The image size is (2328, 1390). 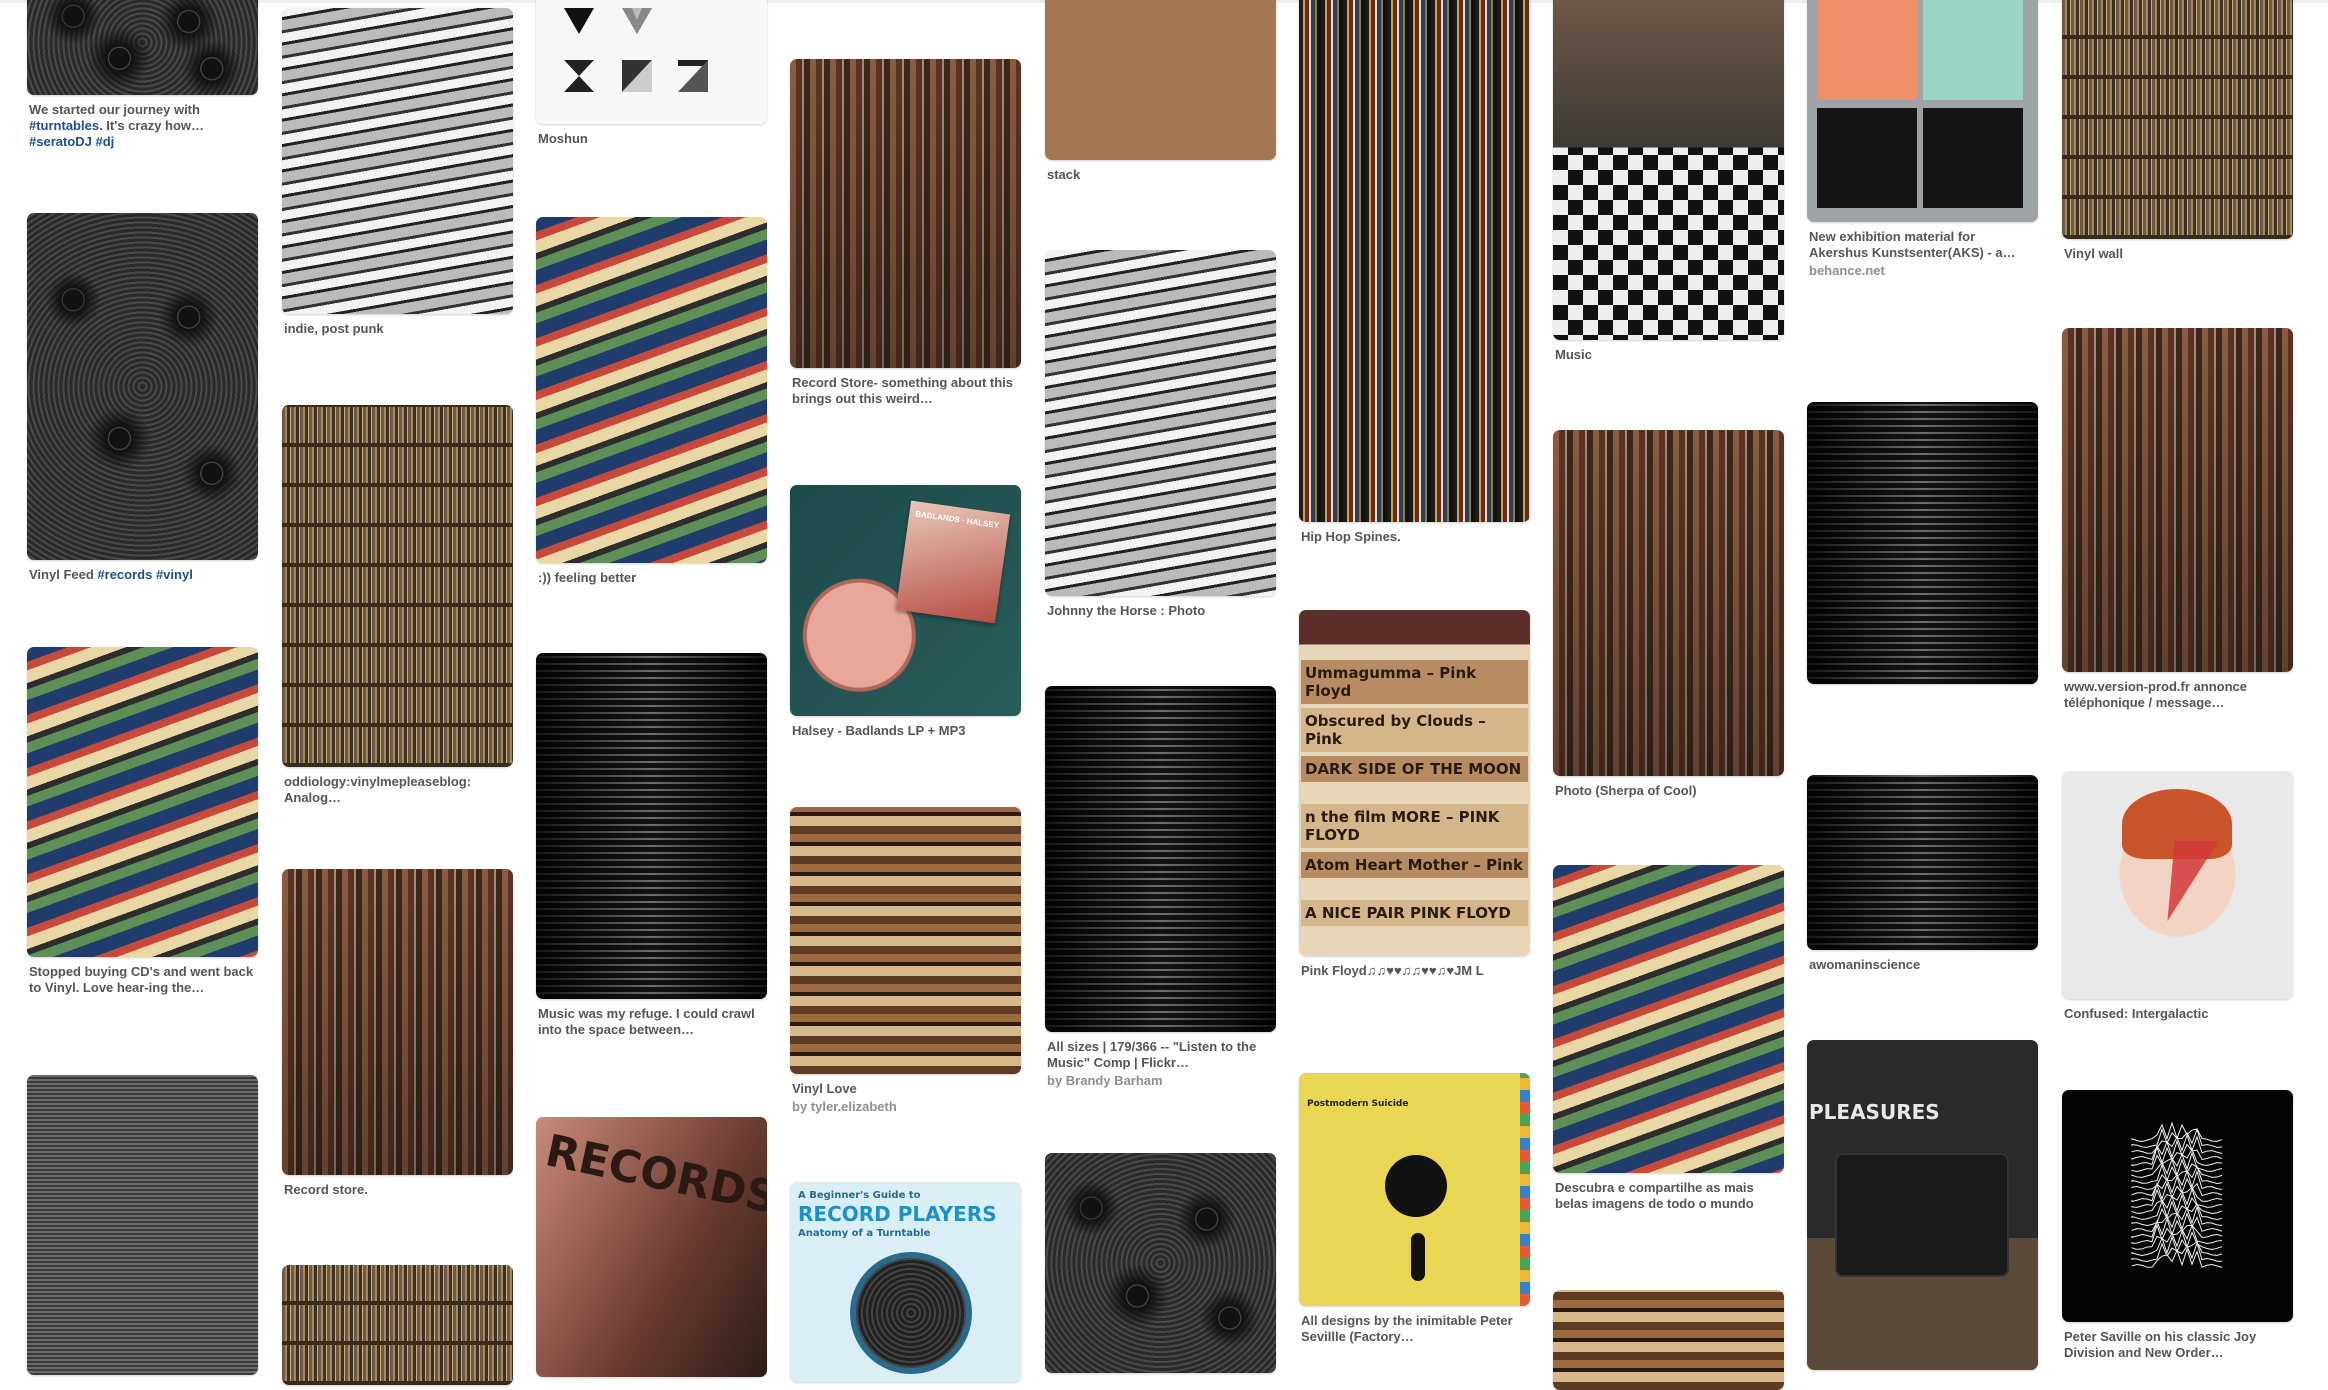 I want to click on pin-caption: Vinyl Feed #records #vinyl, so click(x=142, y=571).